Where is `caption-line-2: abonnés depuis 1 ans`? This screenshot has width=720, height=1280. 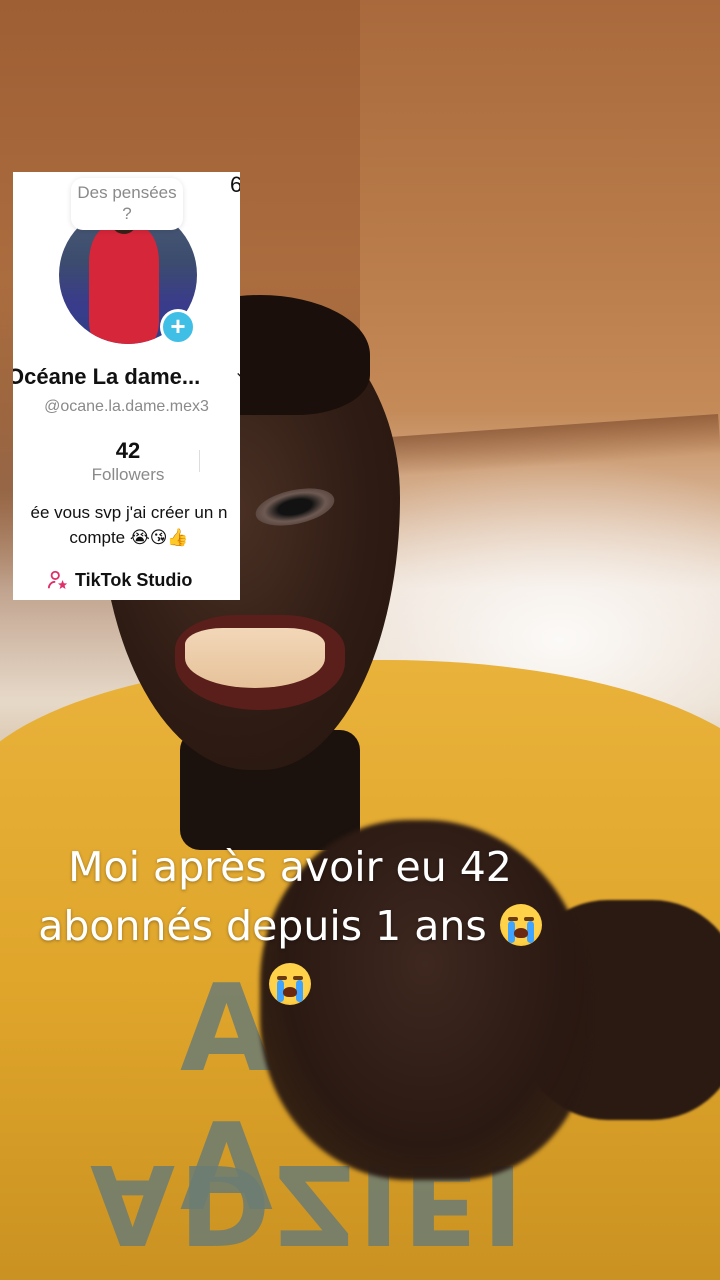 caption-line-2: abonnés depuis 1 ans is located at coordinates (290, 926).